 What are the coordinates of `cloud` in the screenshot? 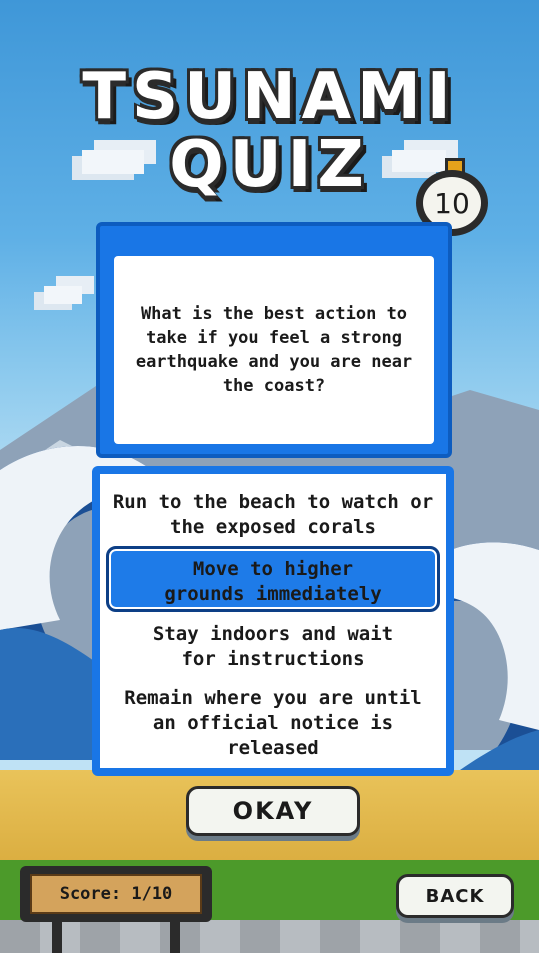 It's located at (63, 295).